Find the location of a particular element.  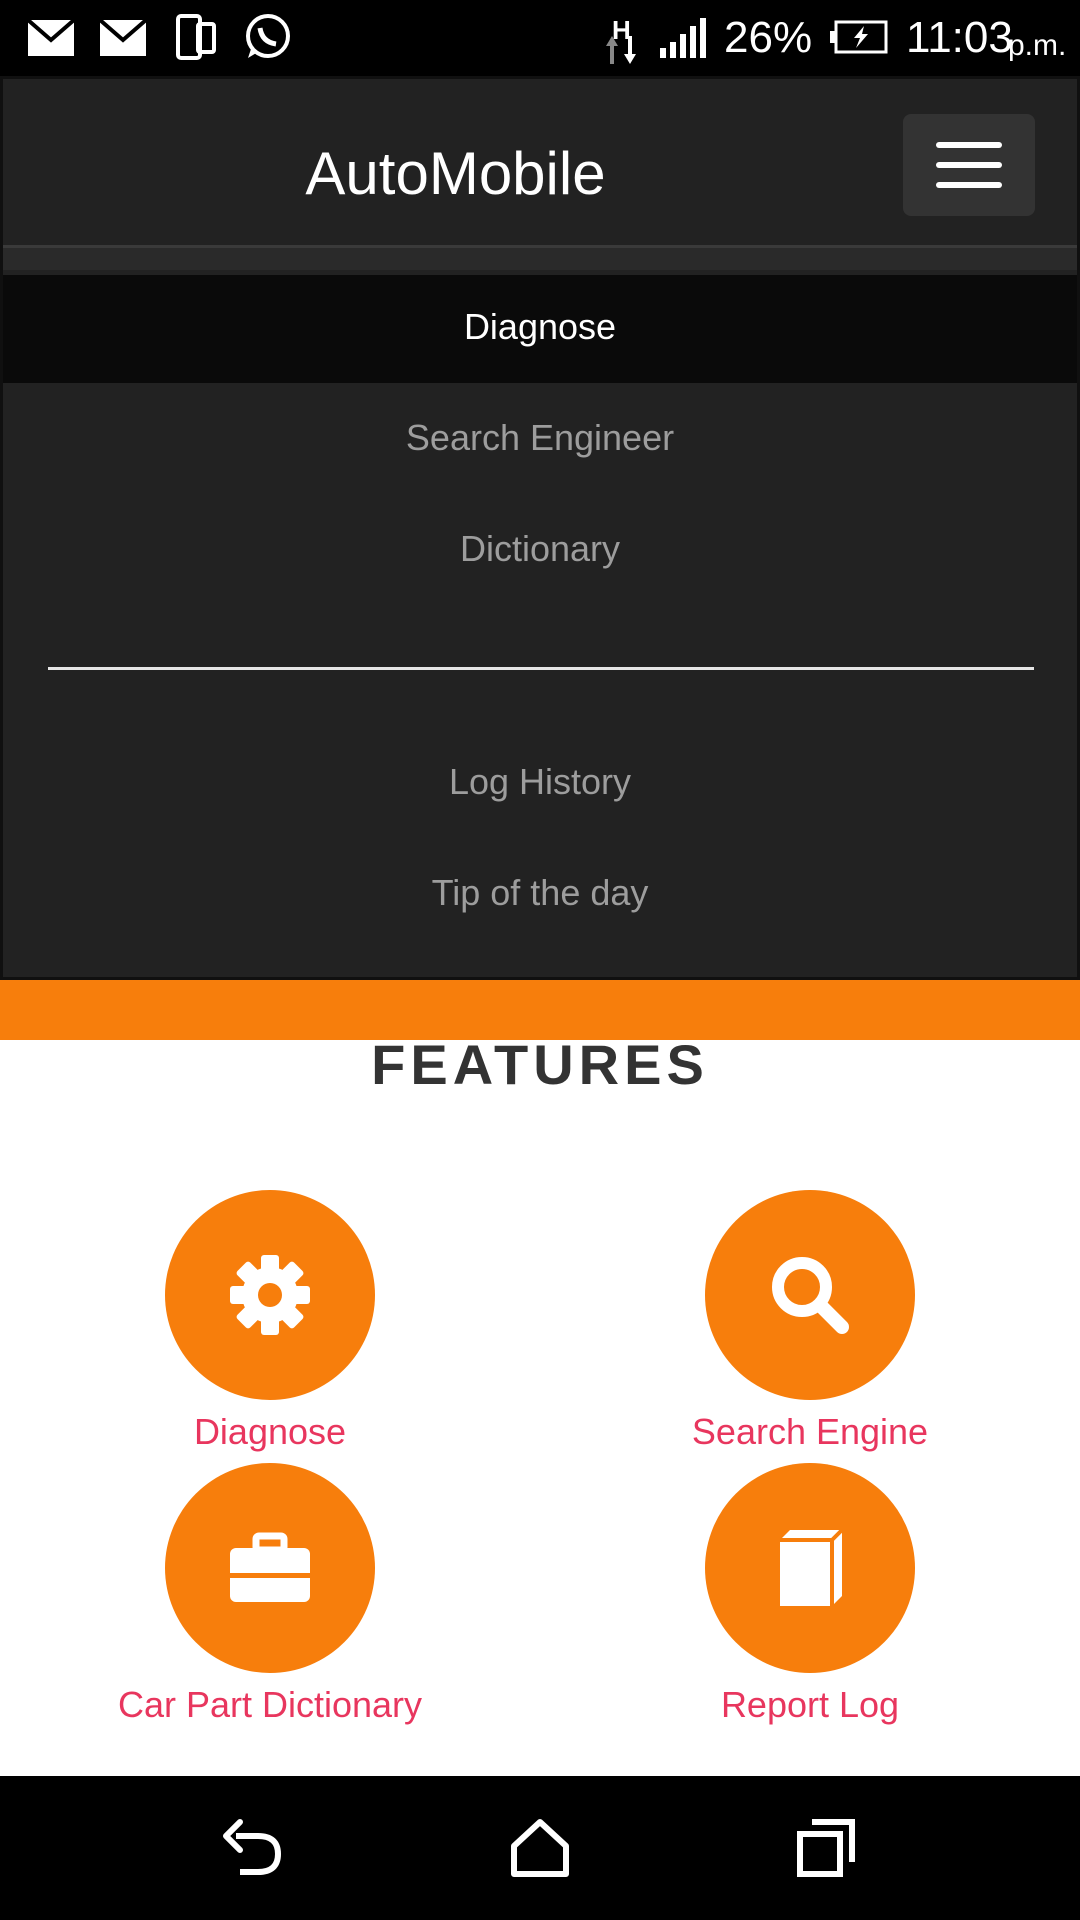

system-navigation-bar is located at coordinates (540, 1848).